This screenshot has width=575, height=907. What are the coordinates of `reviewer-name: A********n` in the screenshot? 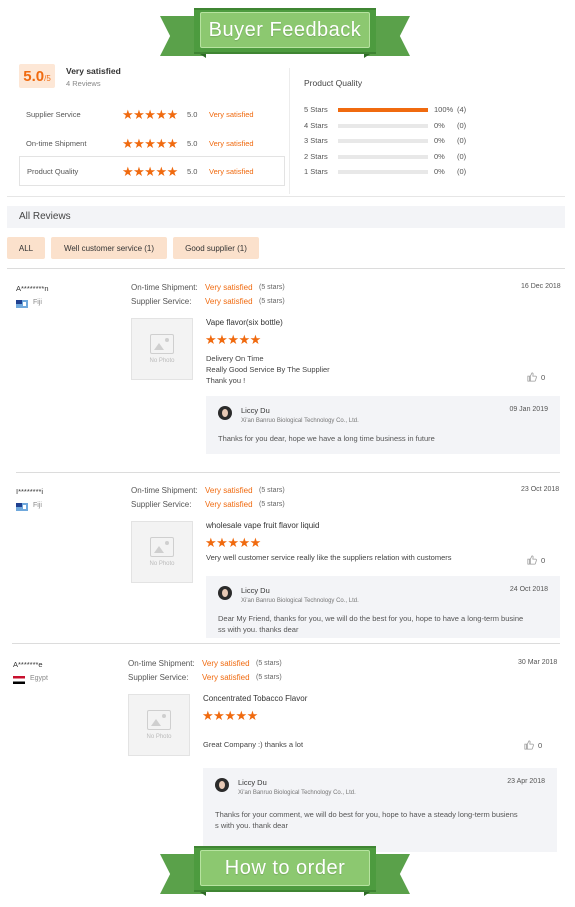 It's located at (32, 288).